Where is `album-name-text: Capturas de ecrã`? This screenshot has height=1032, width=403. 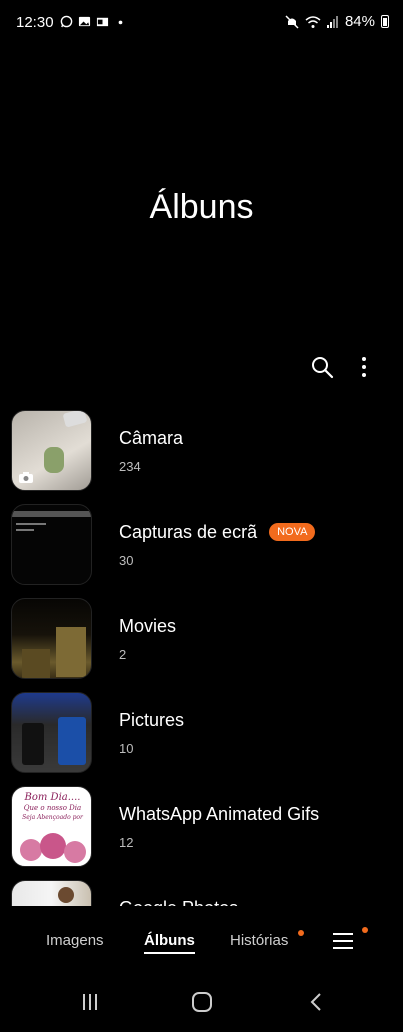
album-name-text: Capturas de ecrã is located at coordinates (188, 532).